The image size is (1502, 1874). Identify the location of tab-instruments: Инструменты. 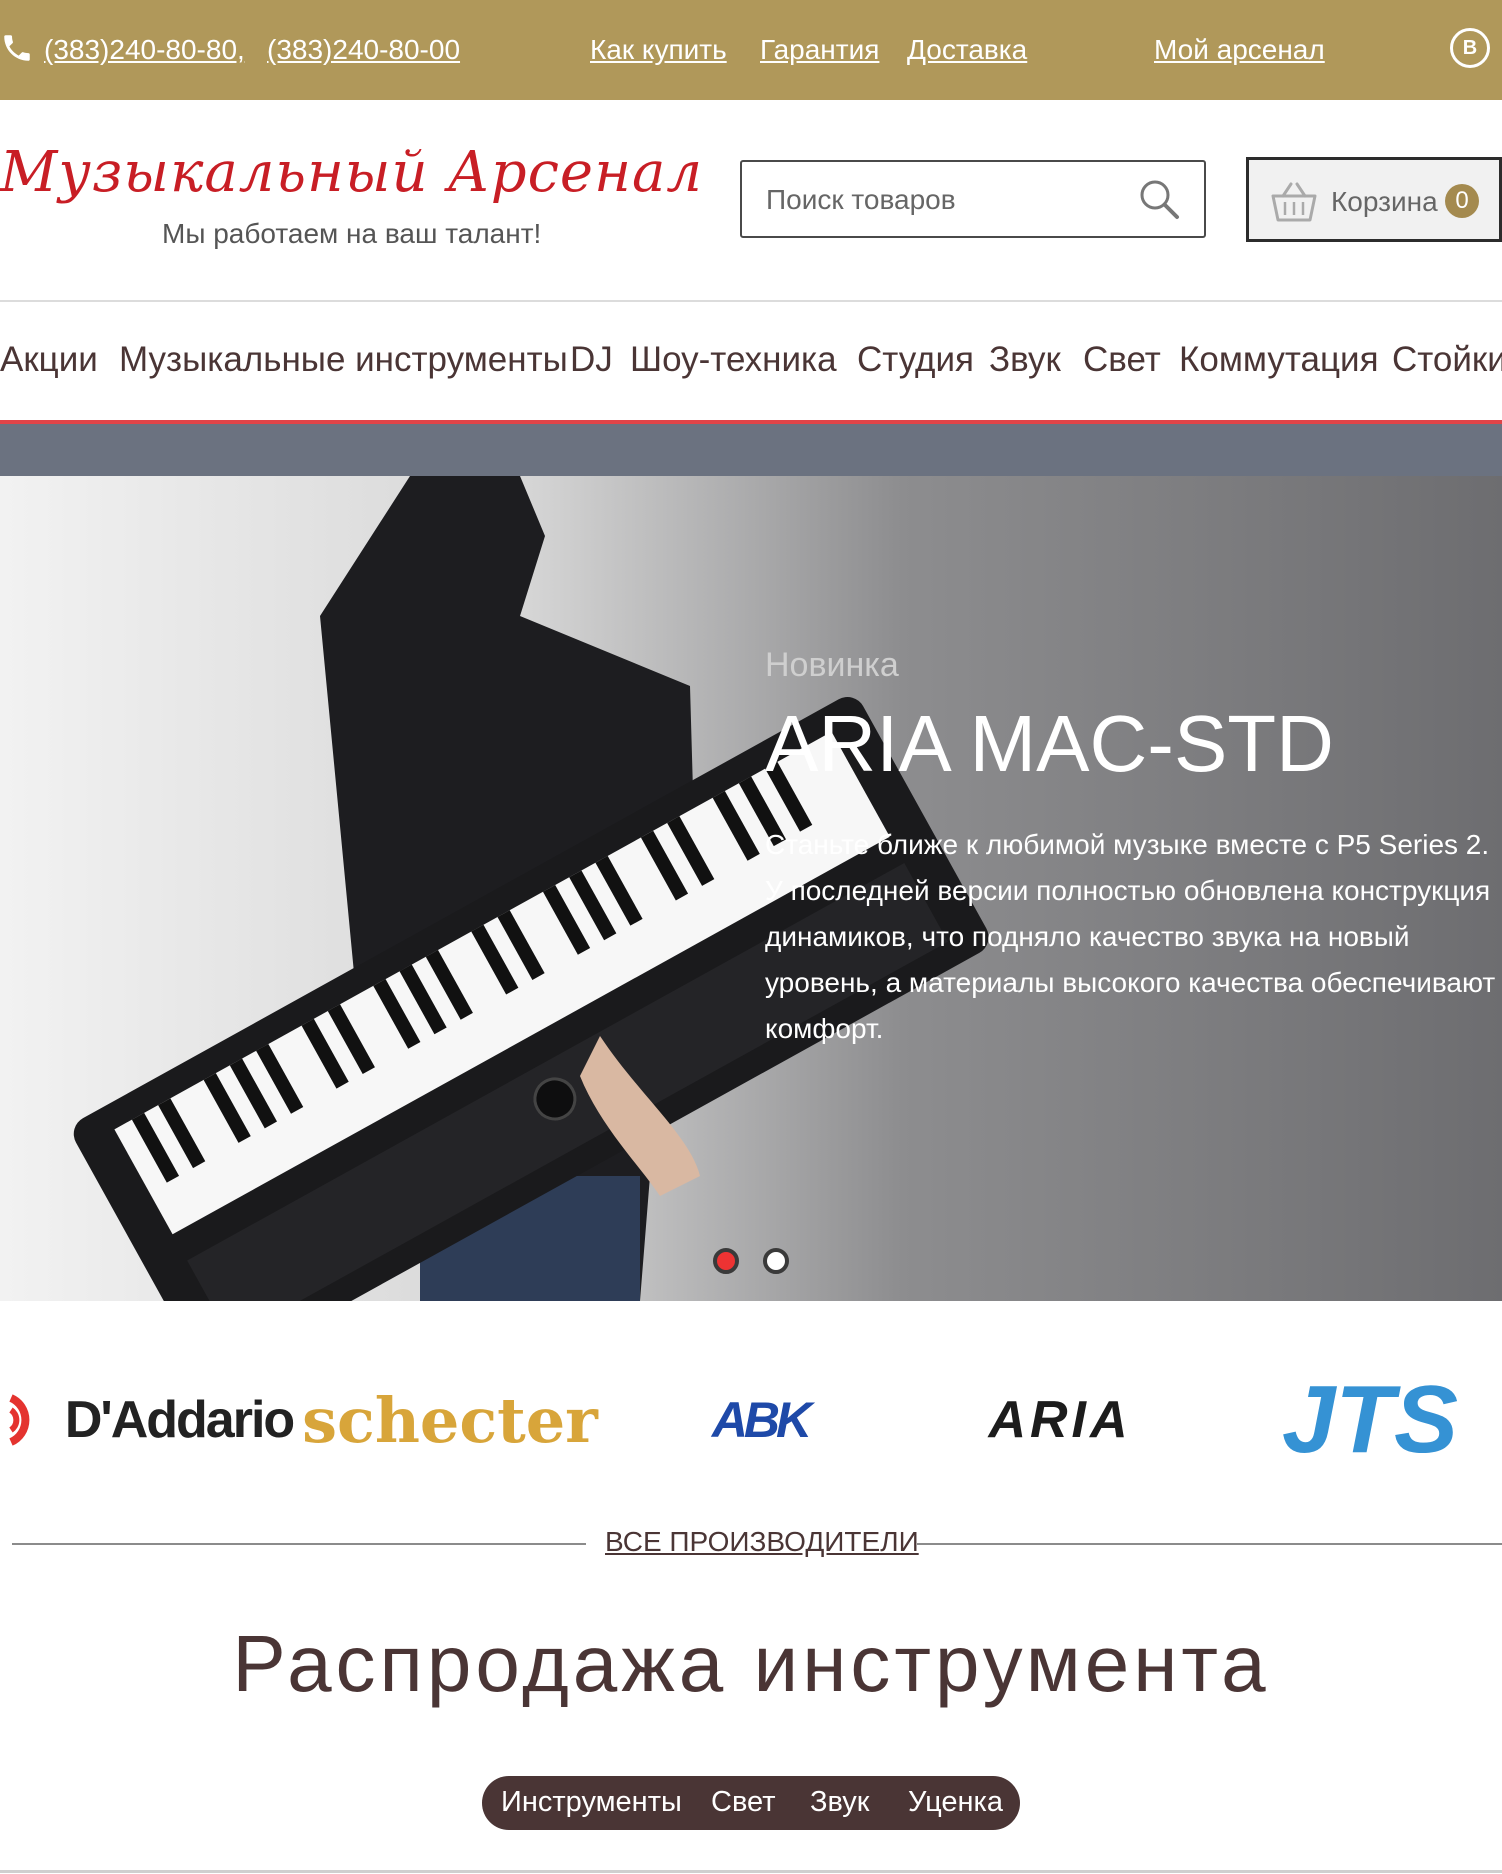
(591, 1802).